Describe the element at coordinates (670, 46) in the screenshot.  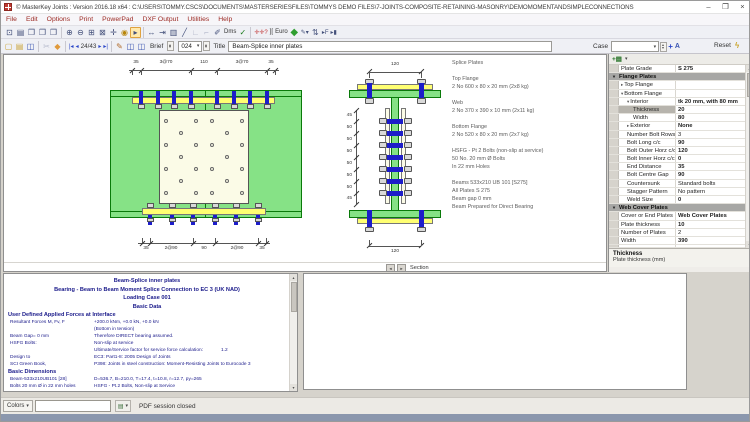
I see `add-case-icon: +` at that location.